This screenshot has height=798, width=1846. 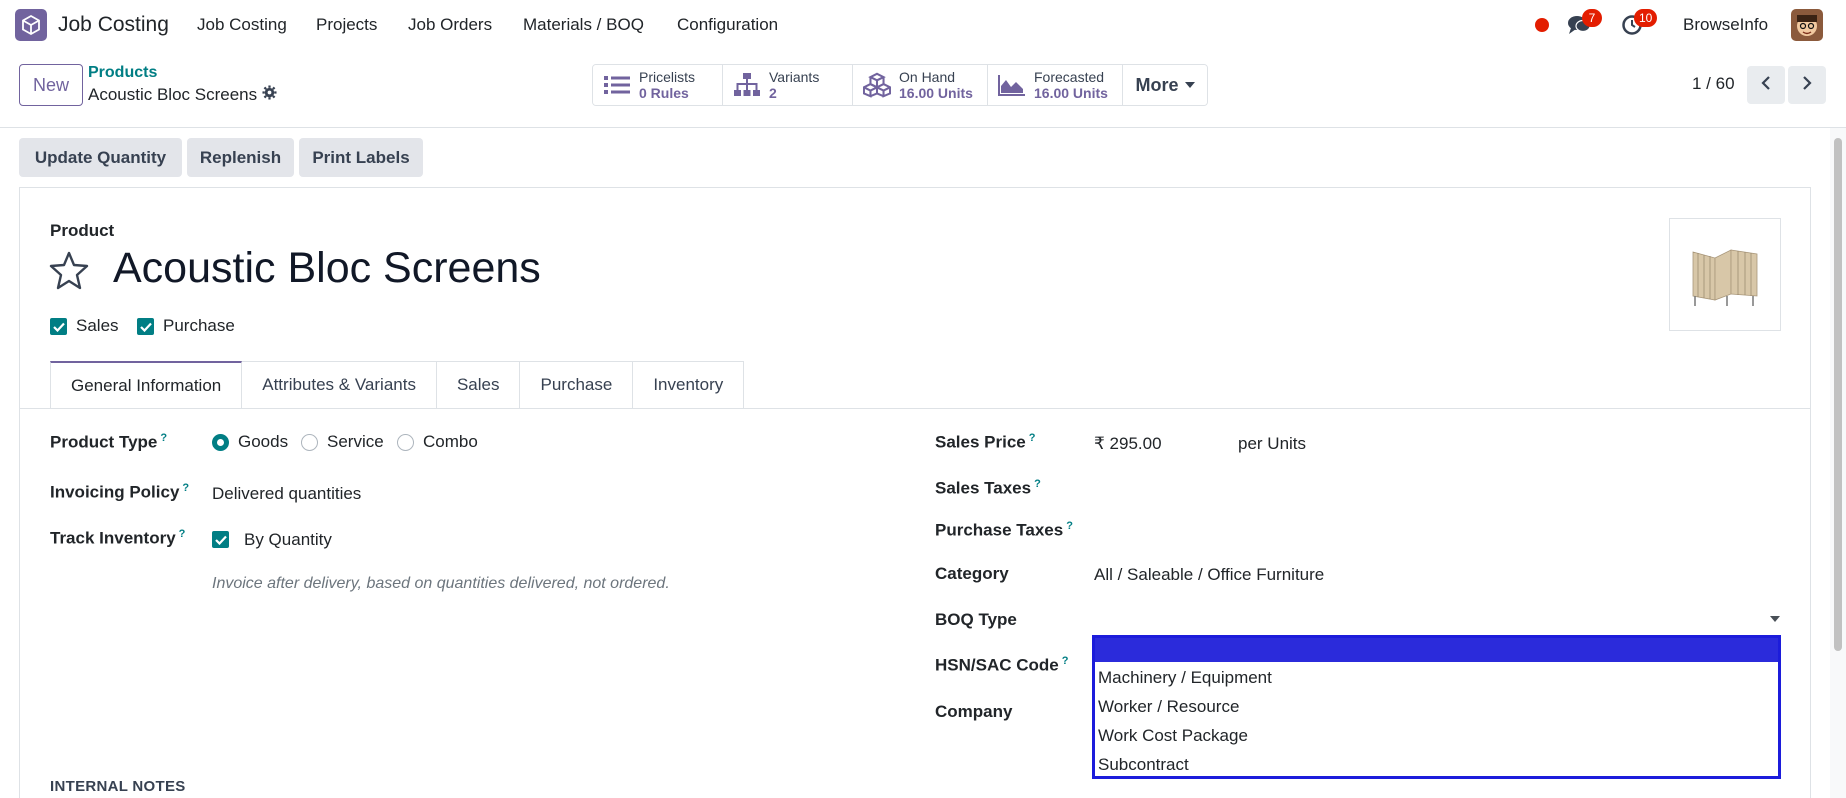 I want to click on by-quantity-label: By Quantity, so click(x=288, y=540).